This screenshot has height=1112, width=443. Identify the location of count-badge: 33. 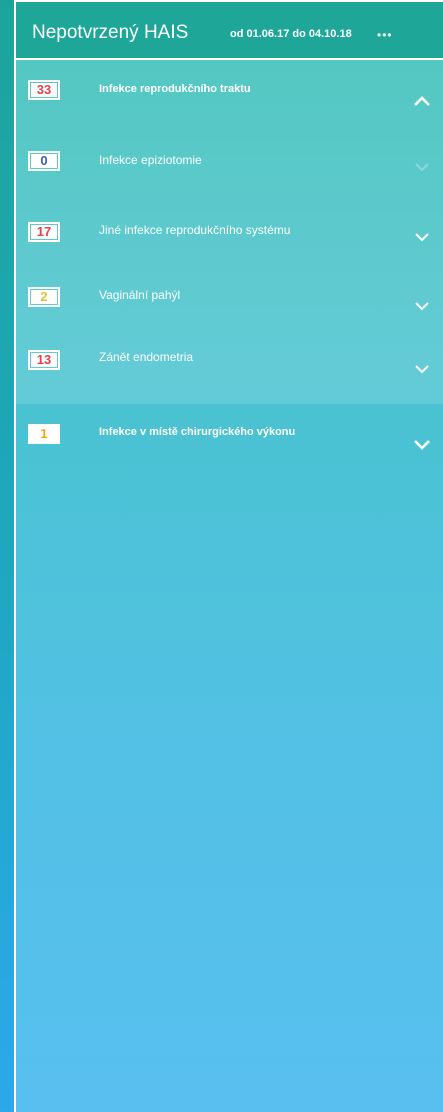
(44, 90).